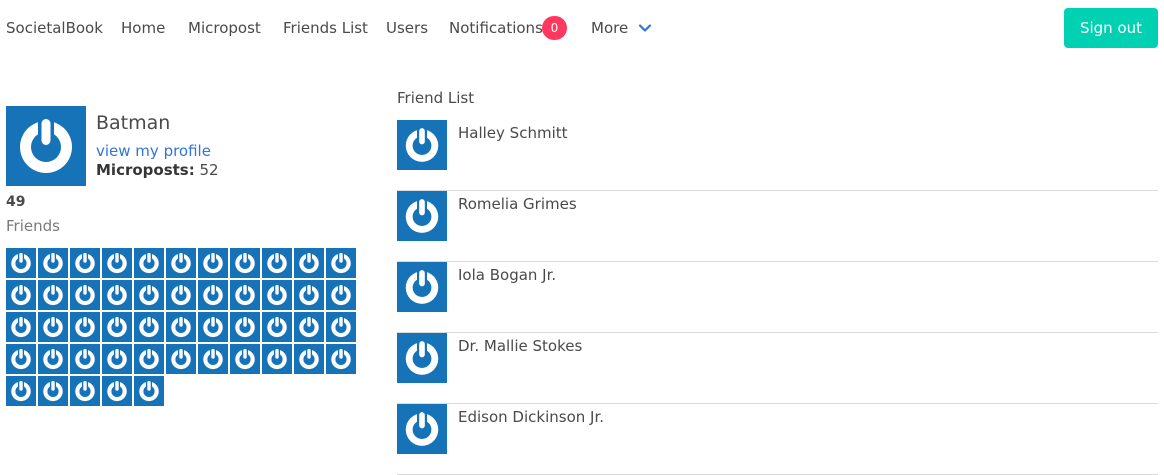 This screenshot has height=475, width=1164. I want to click on friend-list-title: Friend List, so click(436, 98).